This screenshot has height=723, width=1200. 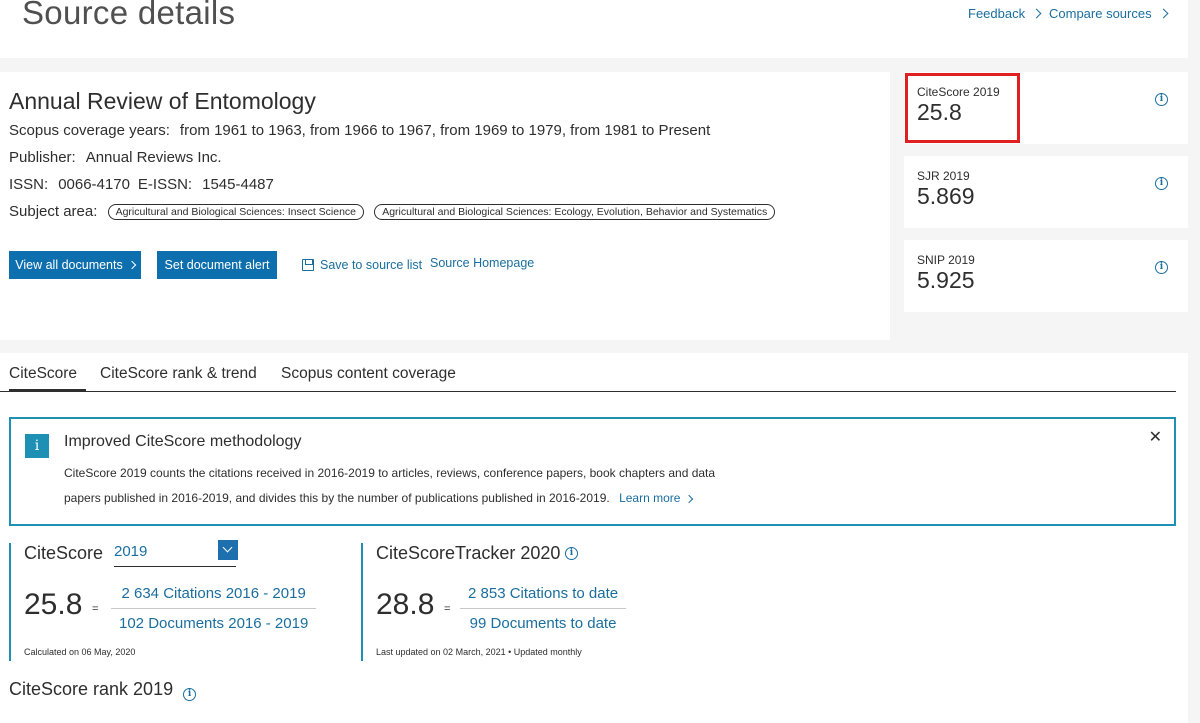 I want to click on metric-value: 5.925, so click(x=946, y=280).